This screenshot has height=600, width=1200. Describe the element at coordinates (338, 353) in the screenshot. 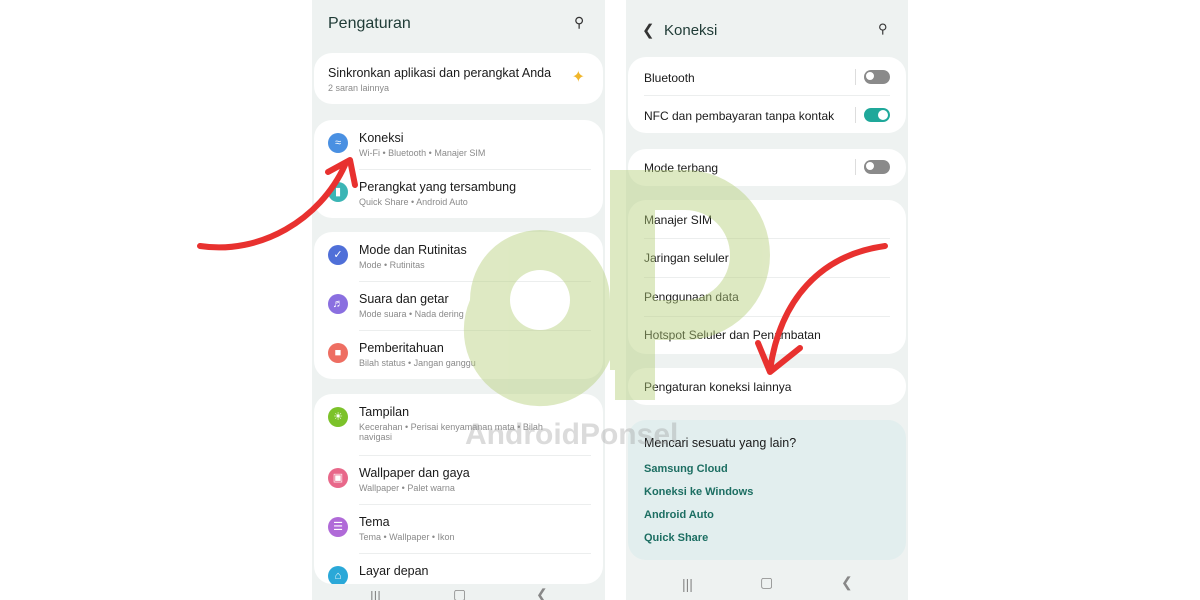

I see `notification-icon: ■` at that location.